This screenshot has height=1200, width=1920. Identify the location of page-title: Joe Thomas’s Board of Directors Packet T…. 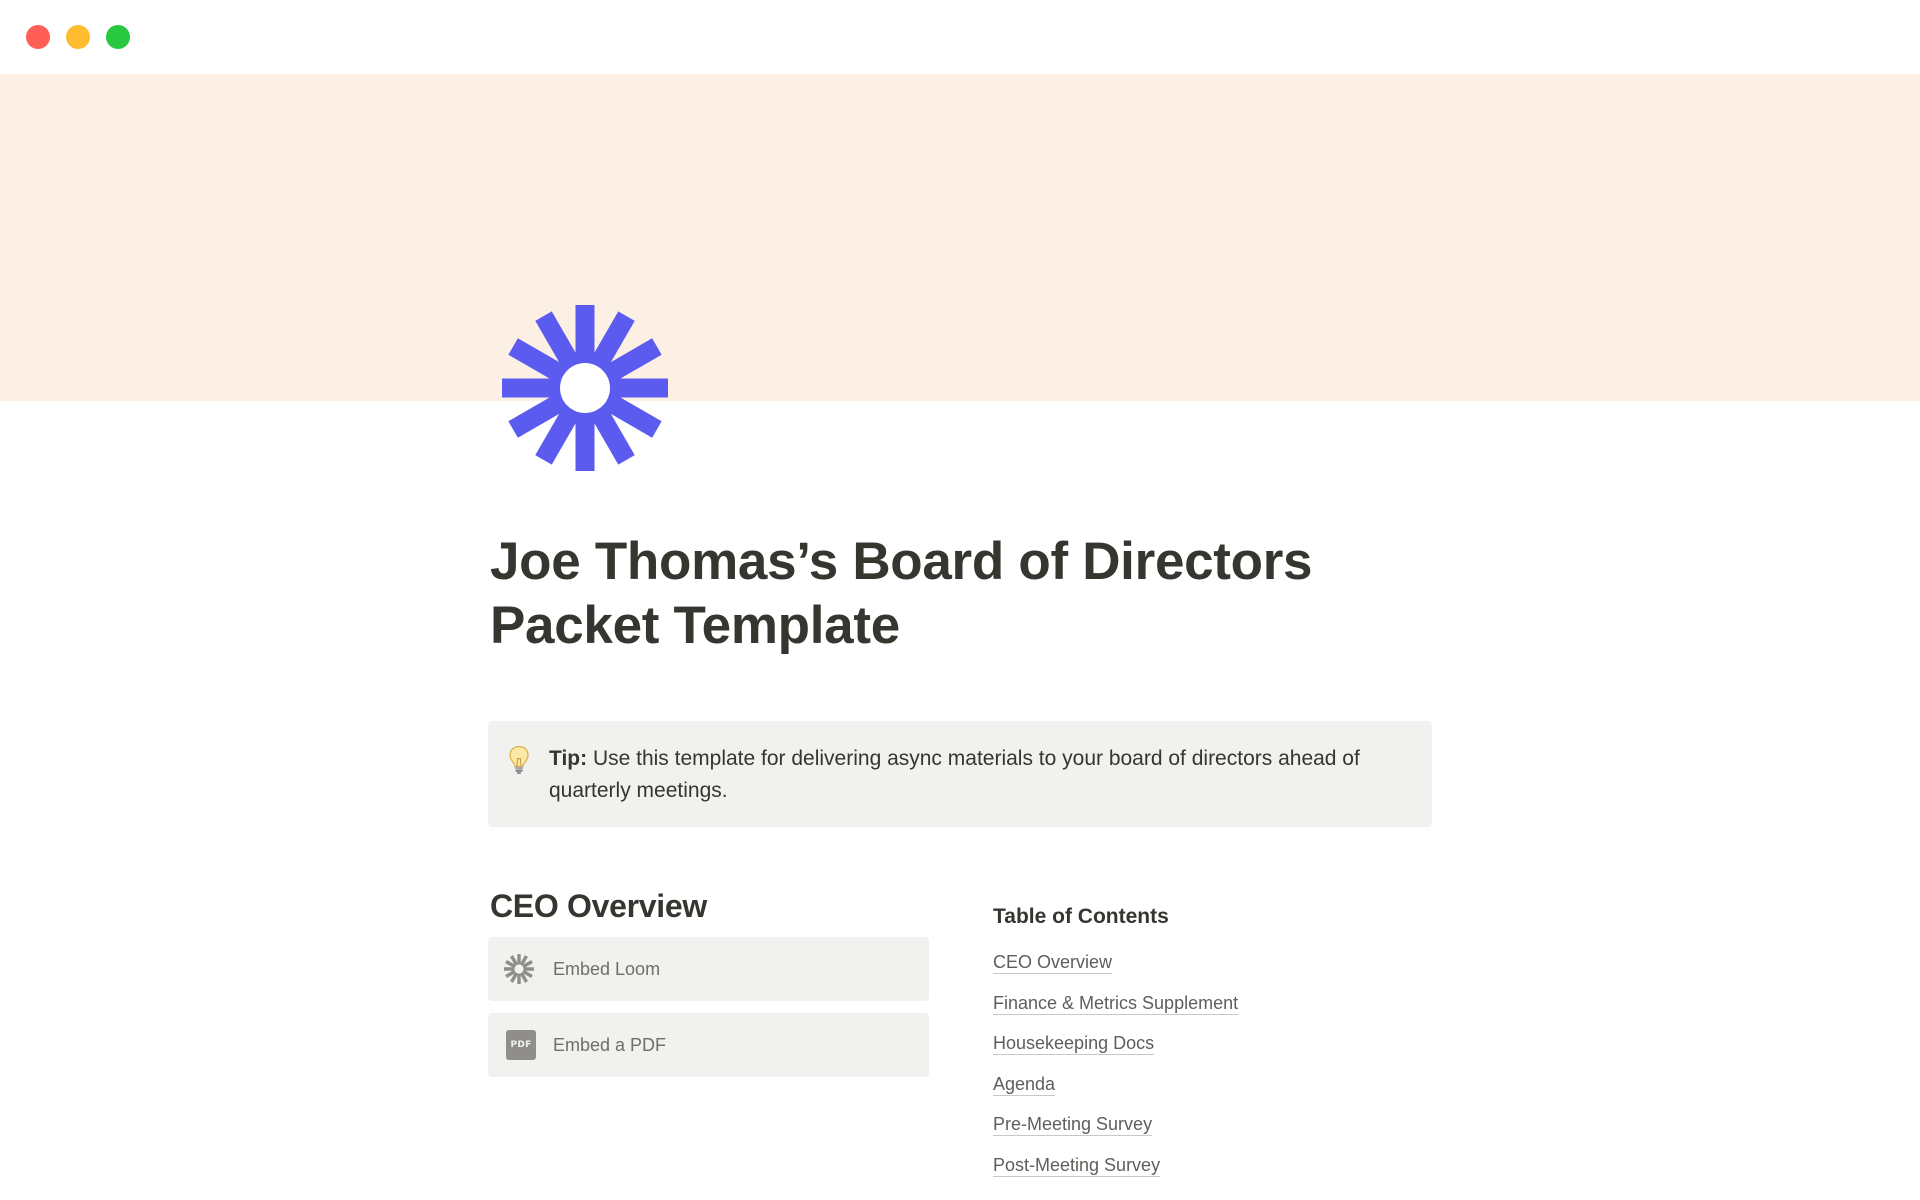
(940, 594).